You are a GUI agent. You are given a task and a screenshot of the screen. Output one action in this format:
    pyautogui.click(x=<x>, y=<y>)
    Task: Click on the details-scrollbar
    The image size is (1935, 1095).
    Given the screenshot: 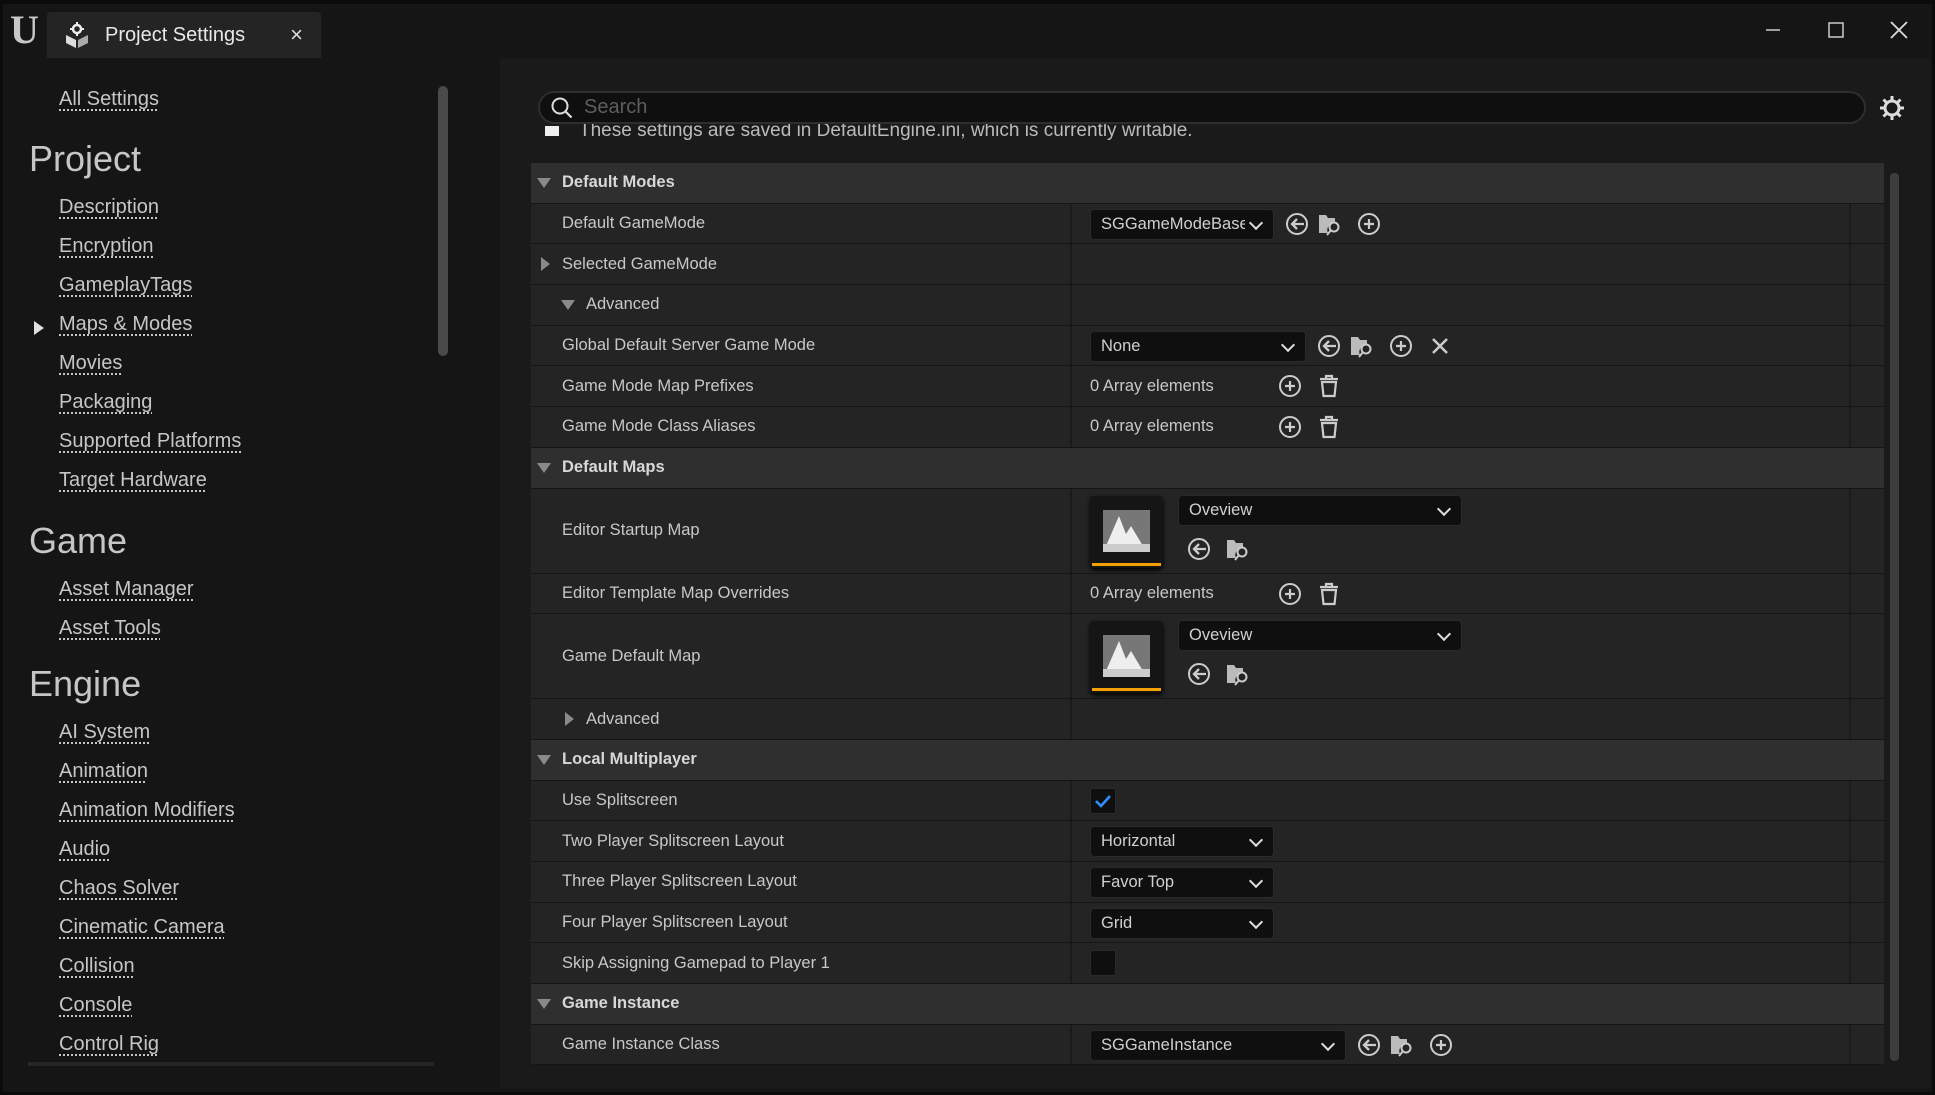 What is the action you would take?
    pyautogui.click(x=1894, y=617)
    